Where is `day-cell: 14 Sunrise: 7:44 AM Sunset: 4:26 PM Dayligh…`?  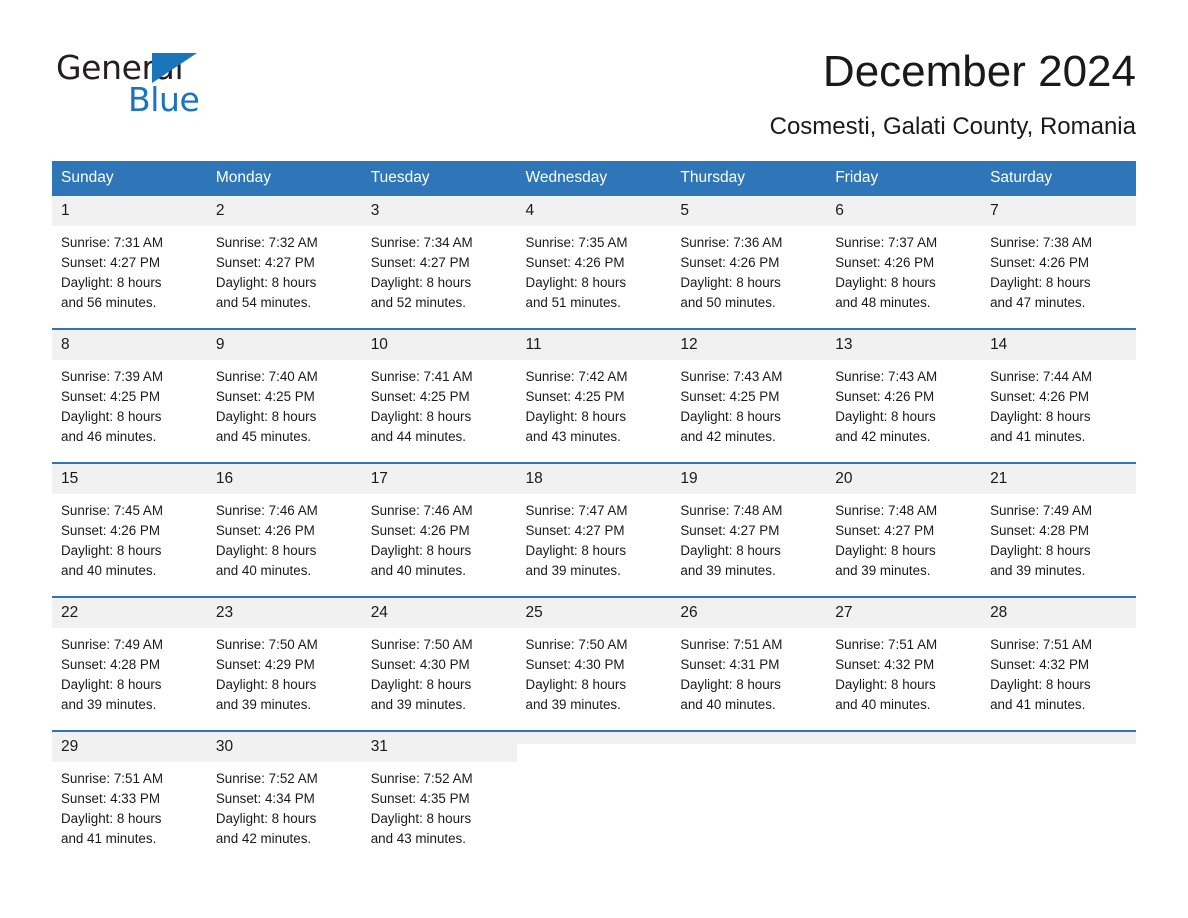
day-cell: 14 Sunrise: 7:44 AM Sunset: 4:26 PM Dayligh… is located at coordinates (1058, 388).